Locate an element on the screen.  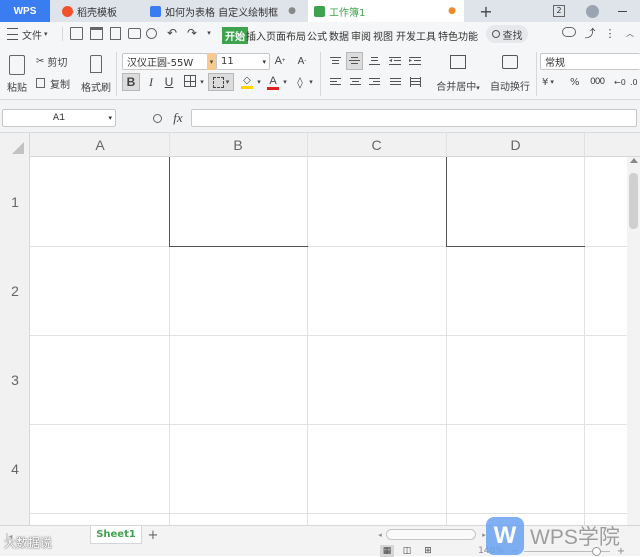
font-name-select: 汉仪正圆-55W is located at coordinates (165, 61).